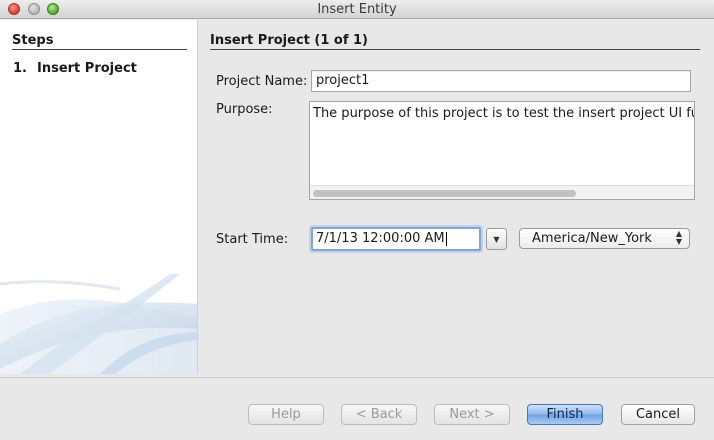  Describe the element at coordinates (501, 81) in the screenshot. I see `project-name-input: project1` at that location.